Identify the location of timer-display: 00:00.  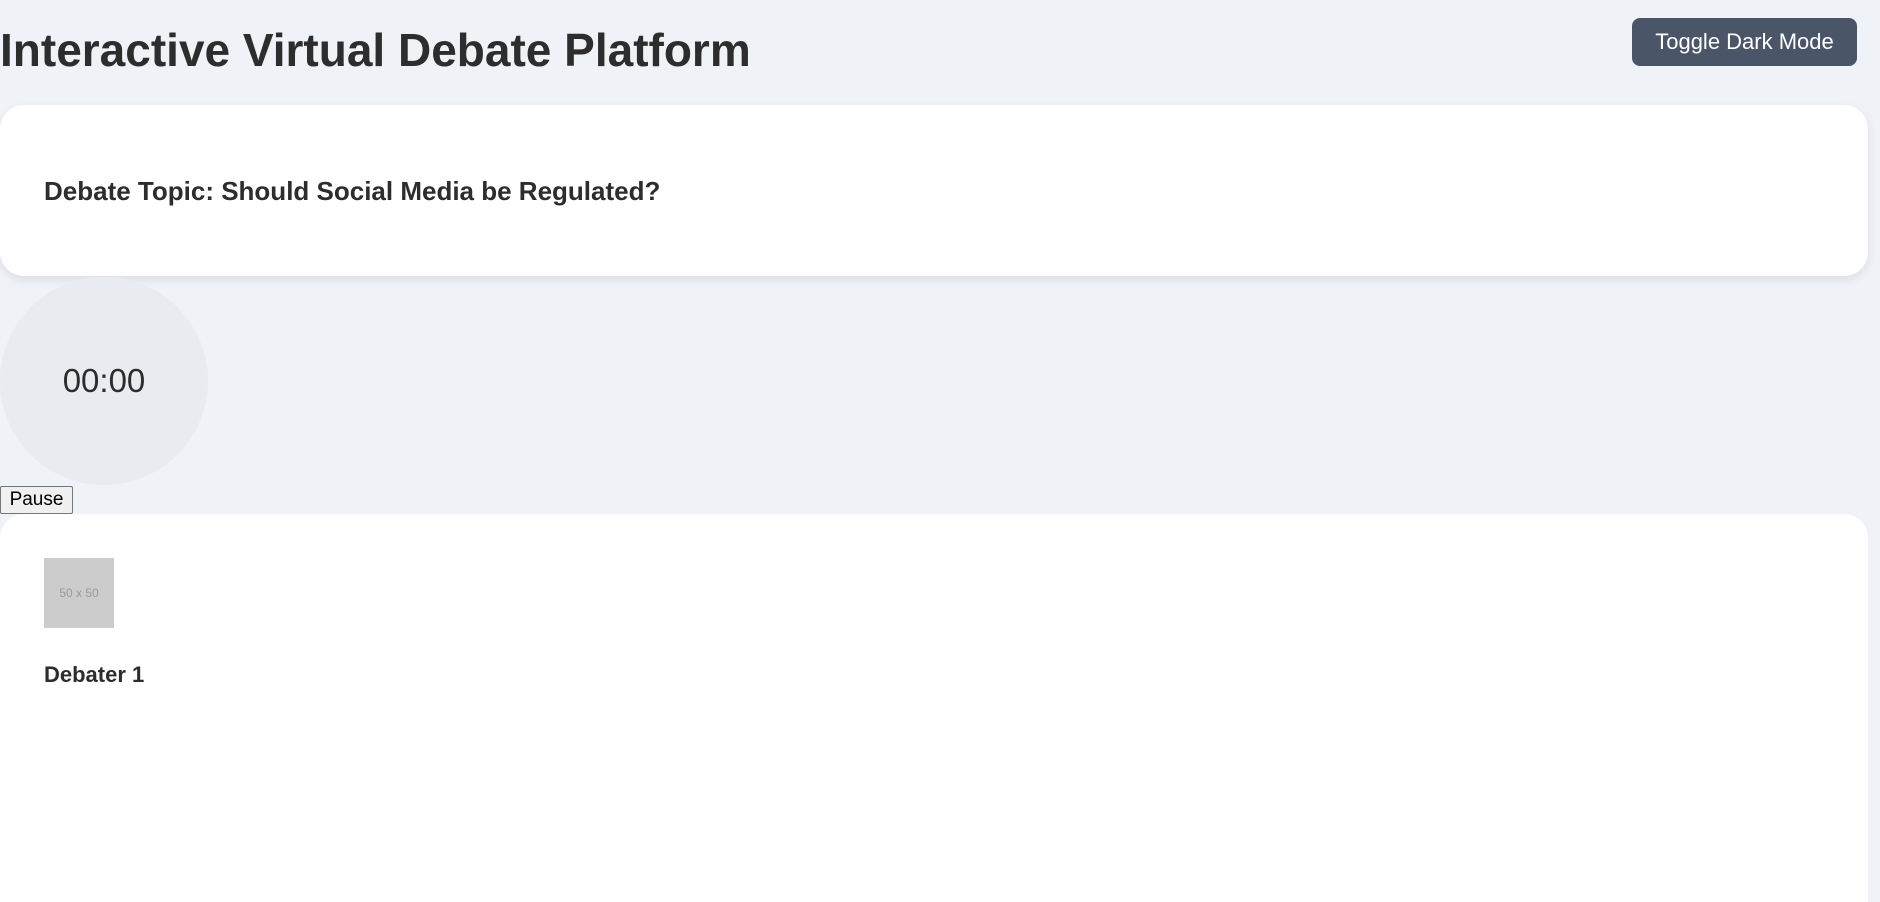
(104, 380).